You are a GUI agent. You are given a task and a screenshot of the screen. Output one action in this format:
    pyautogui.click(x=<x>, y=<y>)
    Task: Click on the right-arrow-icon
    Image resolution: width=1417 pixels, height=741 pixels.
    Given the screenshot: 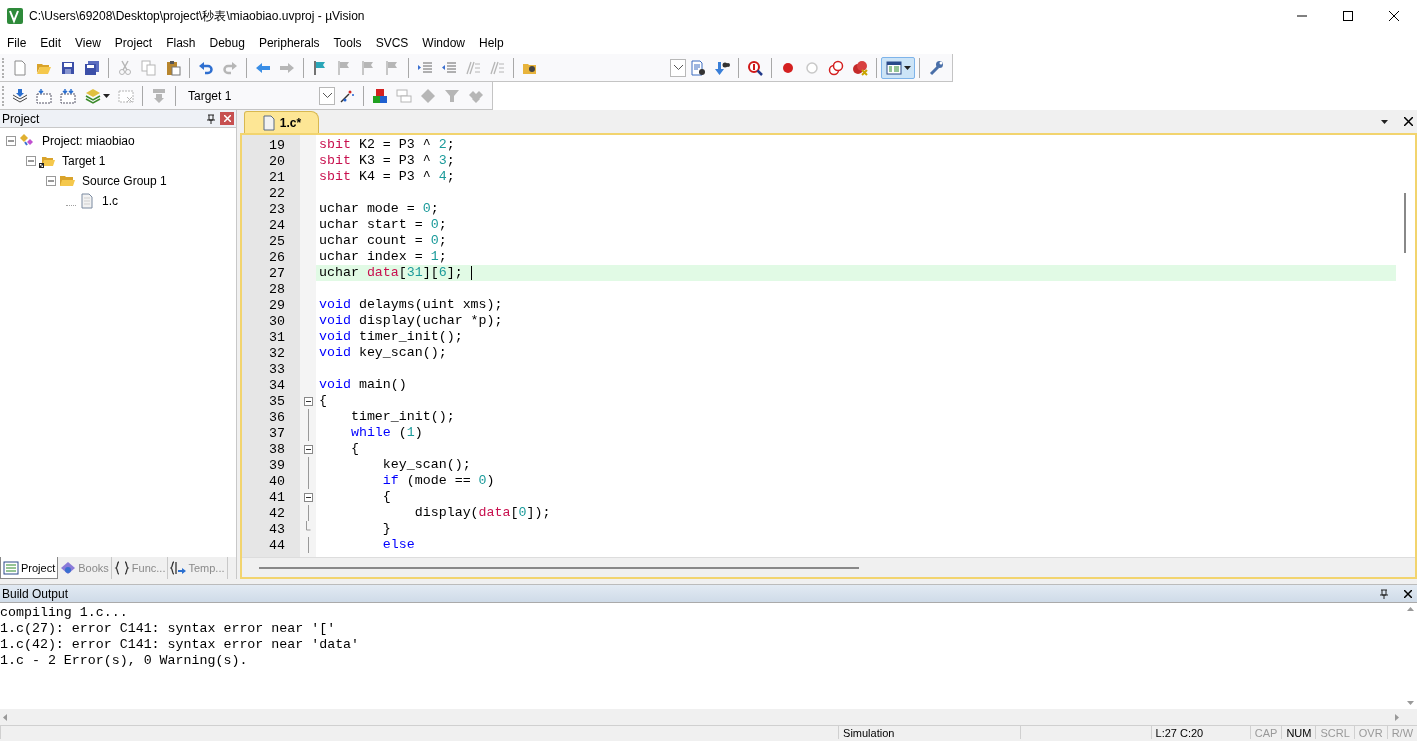 What is the action you would take?
    pyautogui.click(x=1397, y=717)
    